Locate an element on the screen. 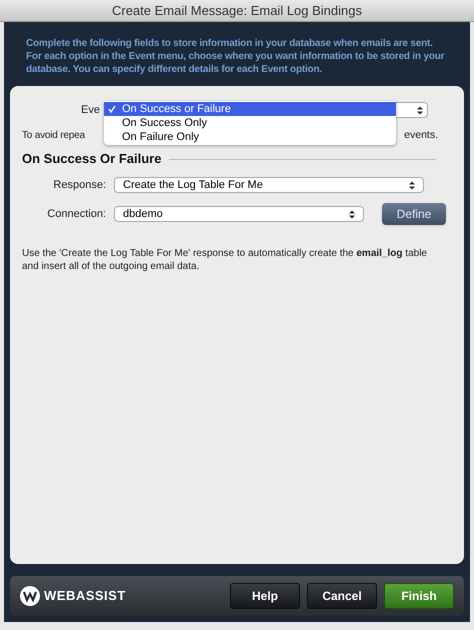  logo-icon is located at coordinates (30, 596).